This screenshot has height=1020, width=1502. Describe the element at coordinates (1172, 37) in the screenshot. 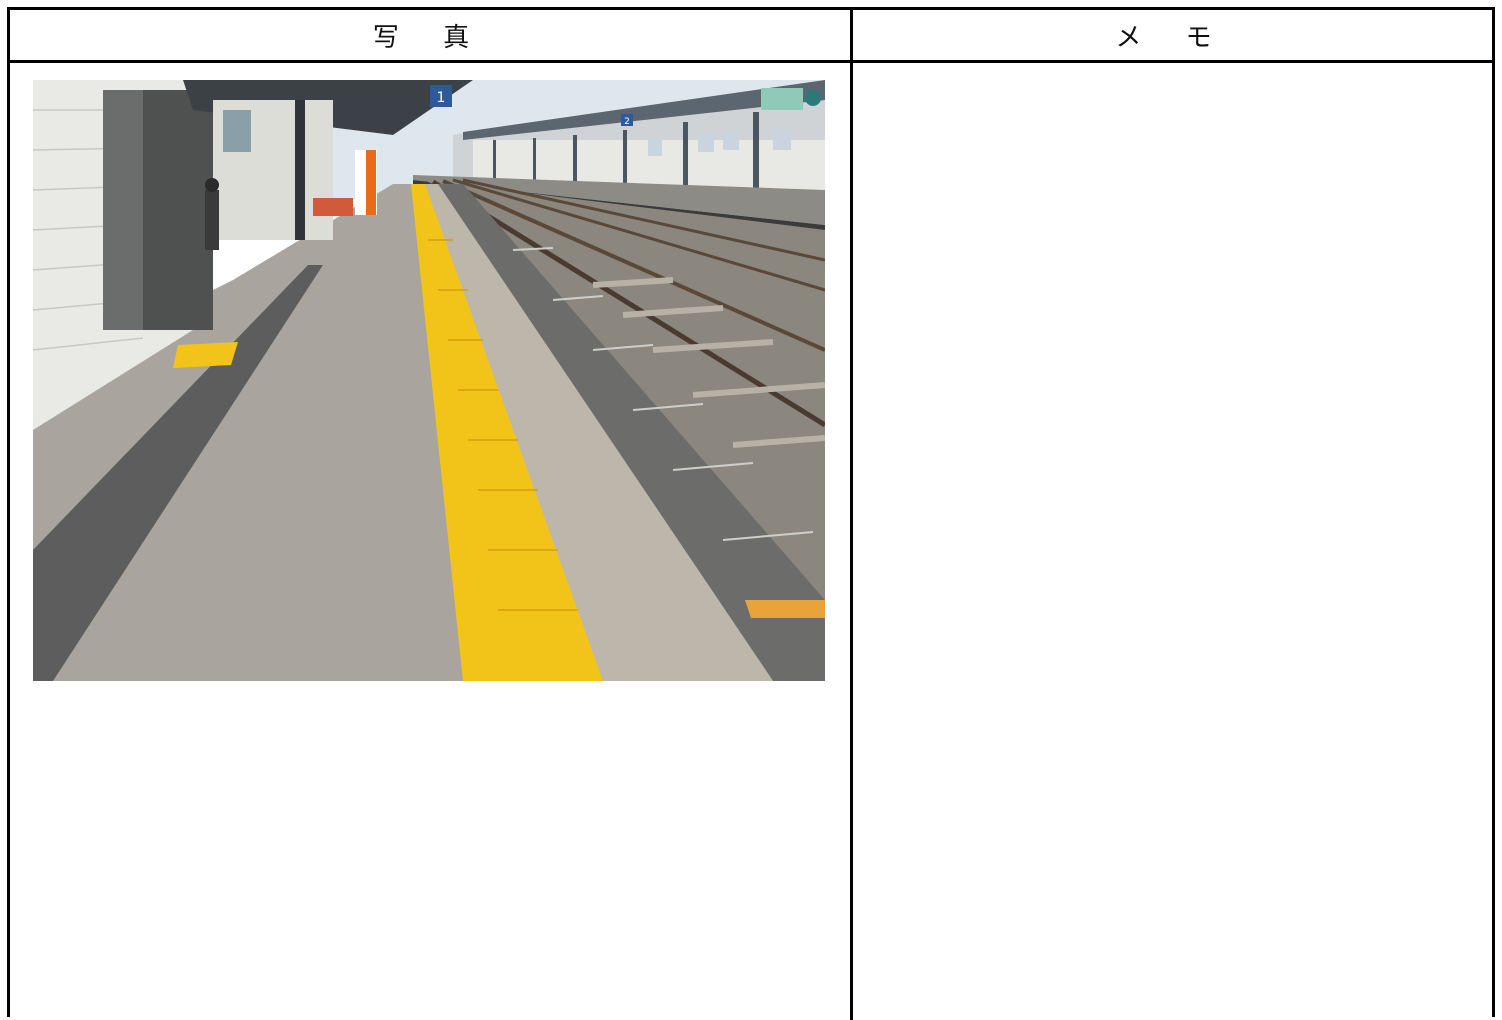

I see `memo-column-header: メ モ` at that location.